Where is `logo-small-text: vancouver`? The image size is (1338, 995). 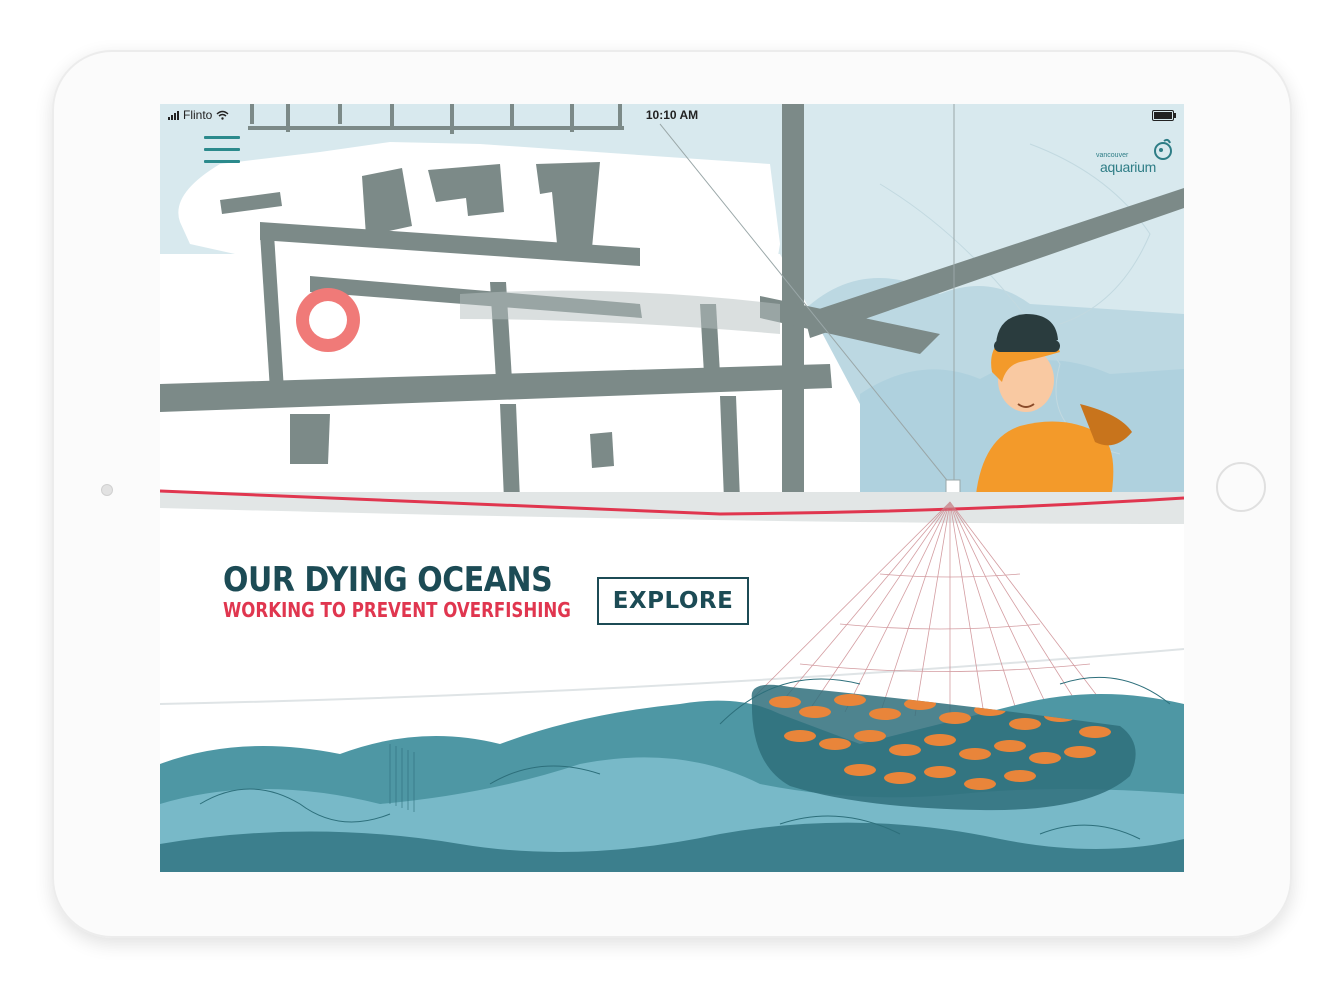
logo-small-text: vancouver is located at coordinates (1112, 155).